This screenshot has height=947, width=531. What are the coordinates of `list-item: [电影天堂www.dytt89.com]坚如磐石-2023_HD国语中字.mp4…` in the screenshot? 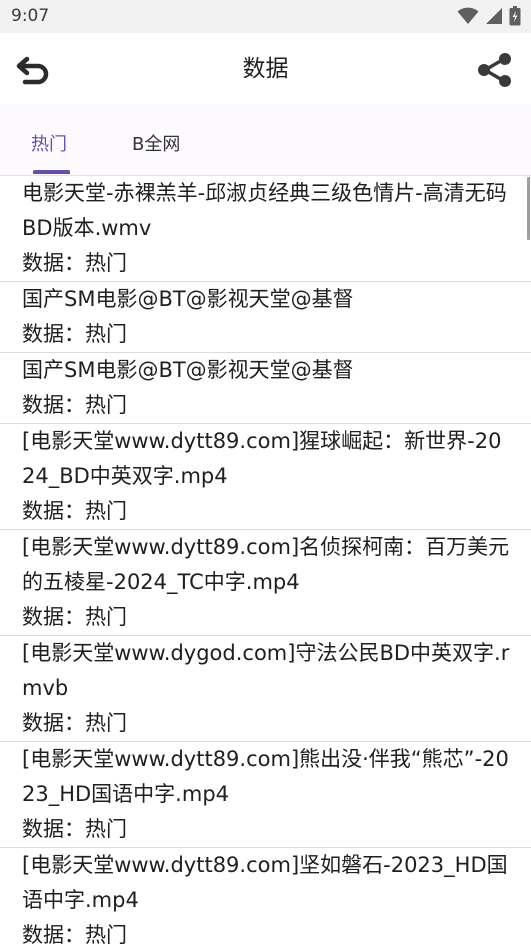 It's located at (265, 897).